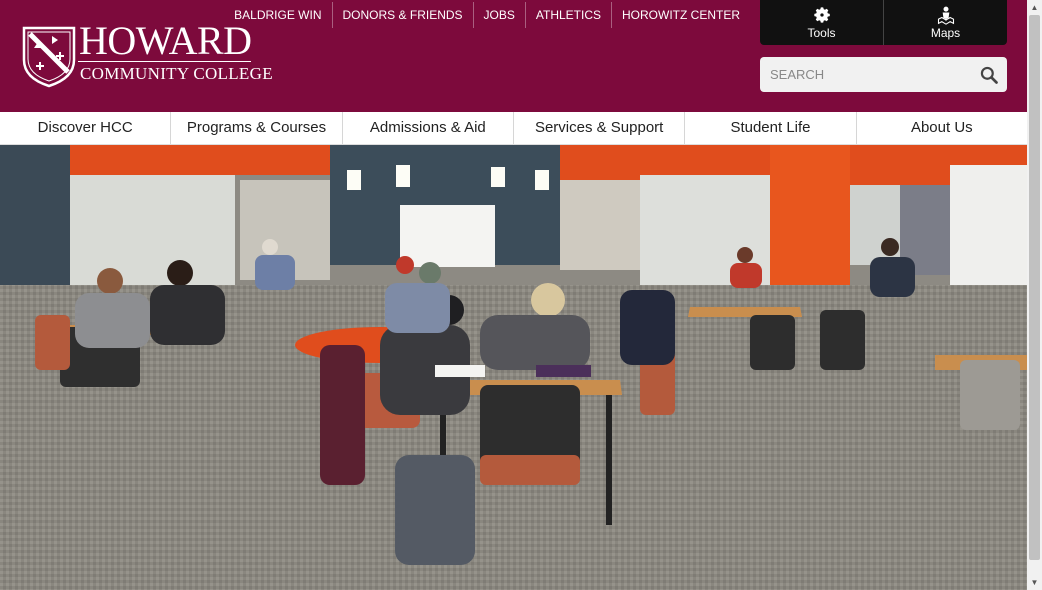  I want to click on nav-about-us: About Us, so click(941, 128).